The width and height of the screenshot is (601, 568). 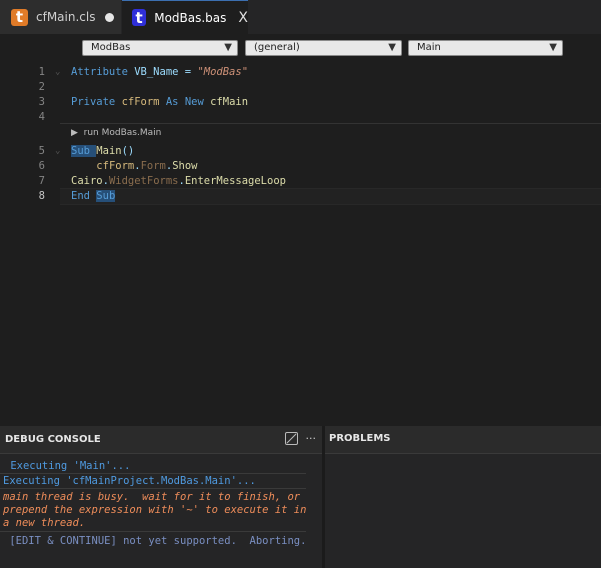 What do you see at coordinates (44, 523) in the screenshot?
I see `console-line: a new thread.` at bounding box center [44, 523].